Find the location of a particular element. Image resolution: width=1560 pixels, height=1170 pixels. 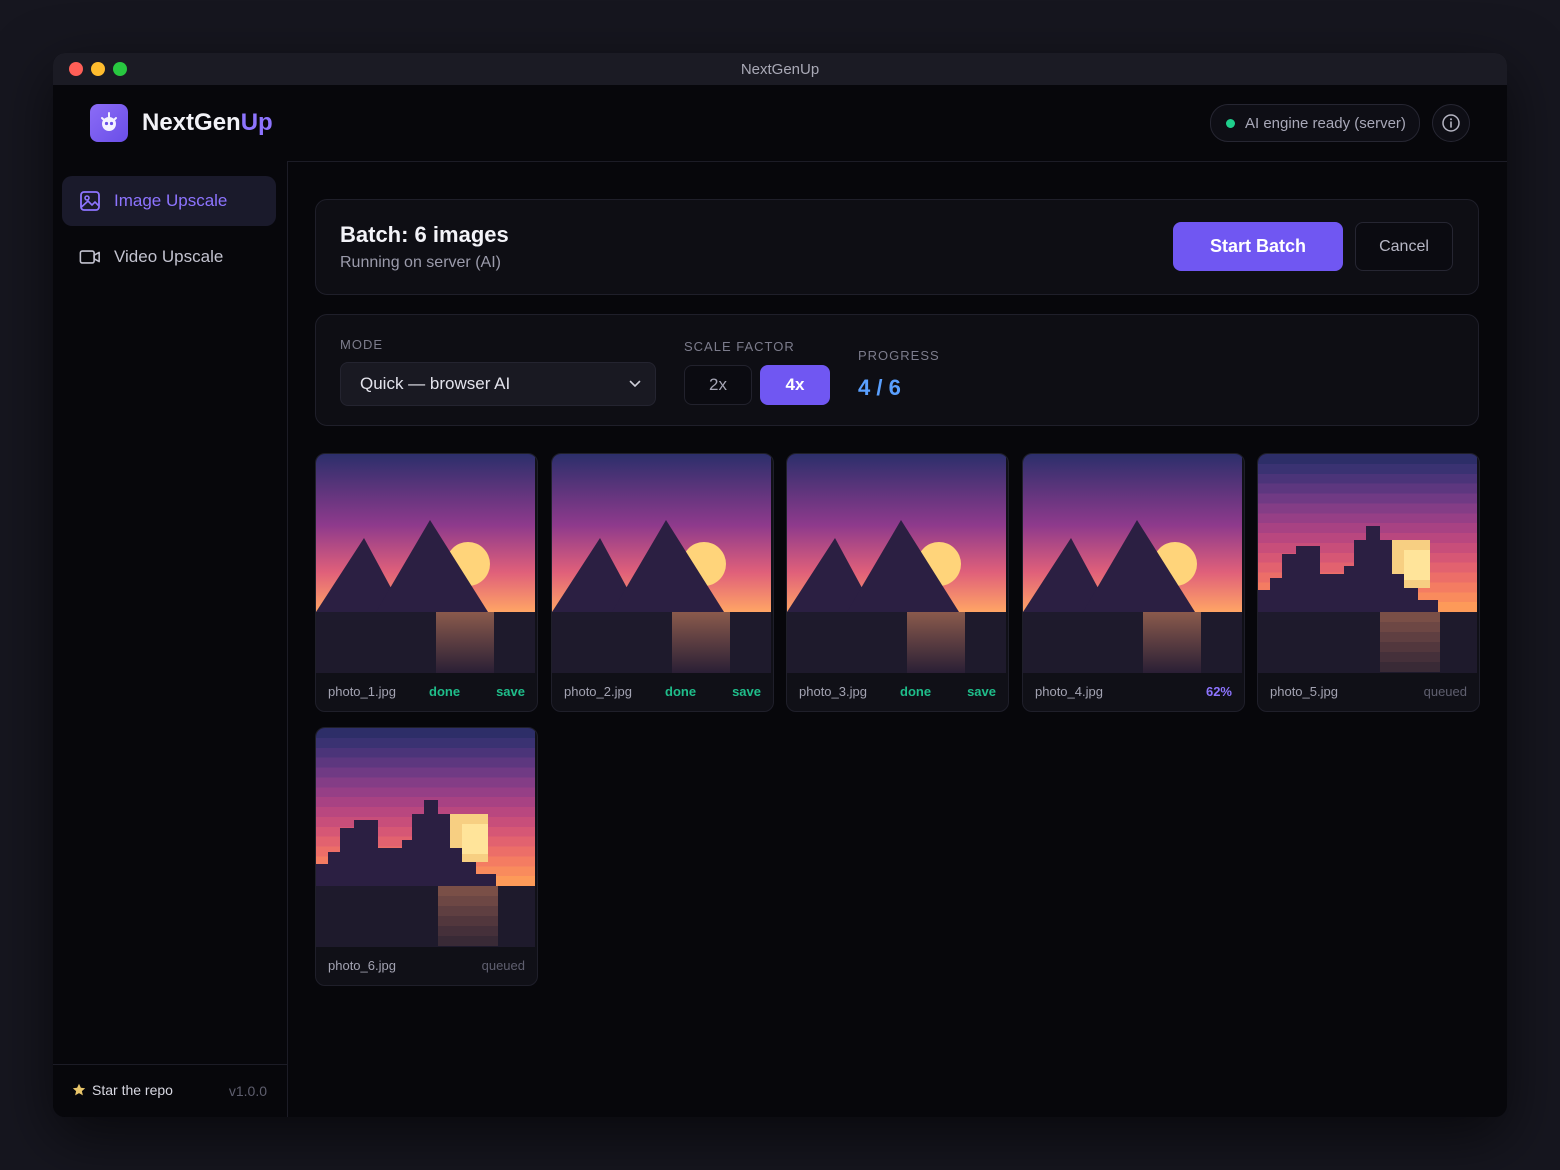

brand-name-main: NextGen is located at coordinates (191, 122).